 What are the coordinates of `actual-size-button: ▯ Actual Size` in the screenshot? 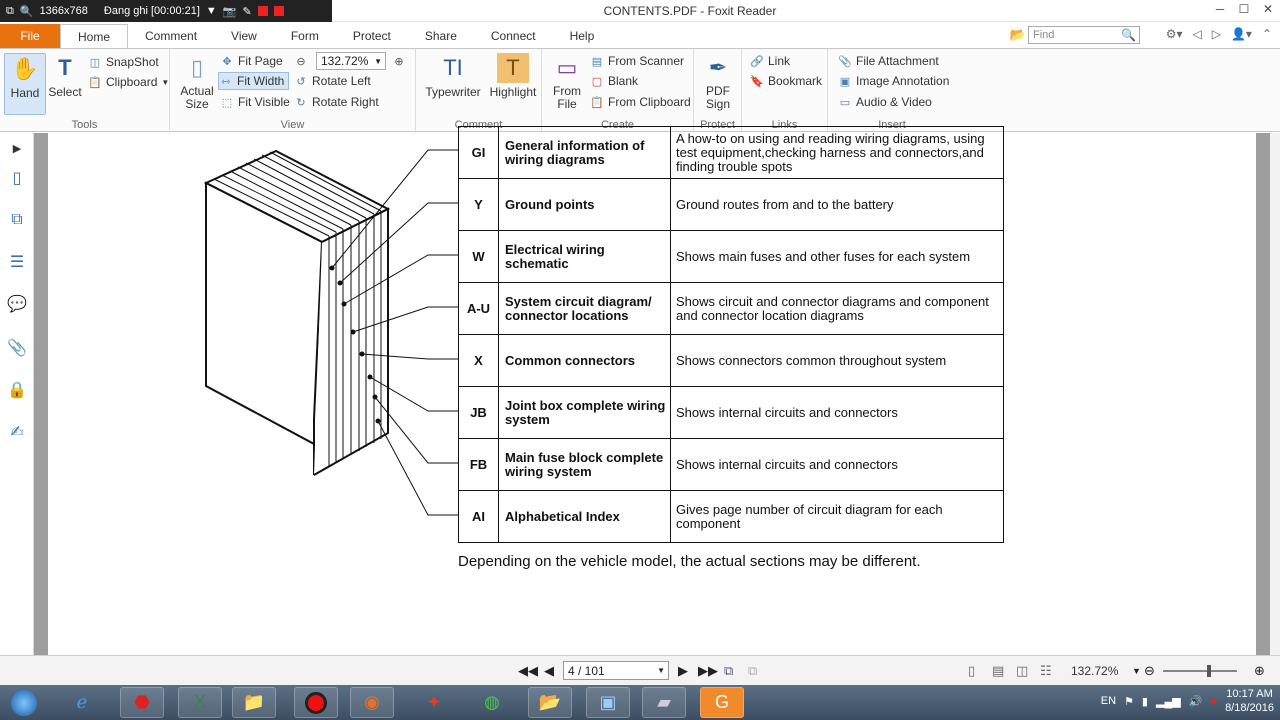 It's located at (197, 82).